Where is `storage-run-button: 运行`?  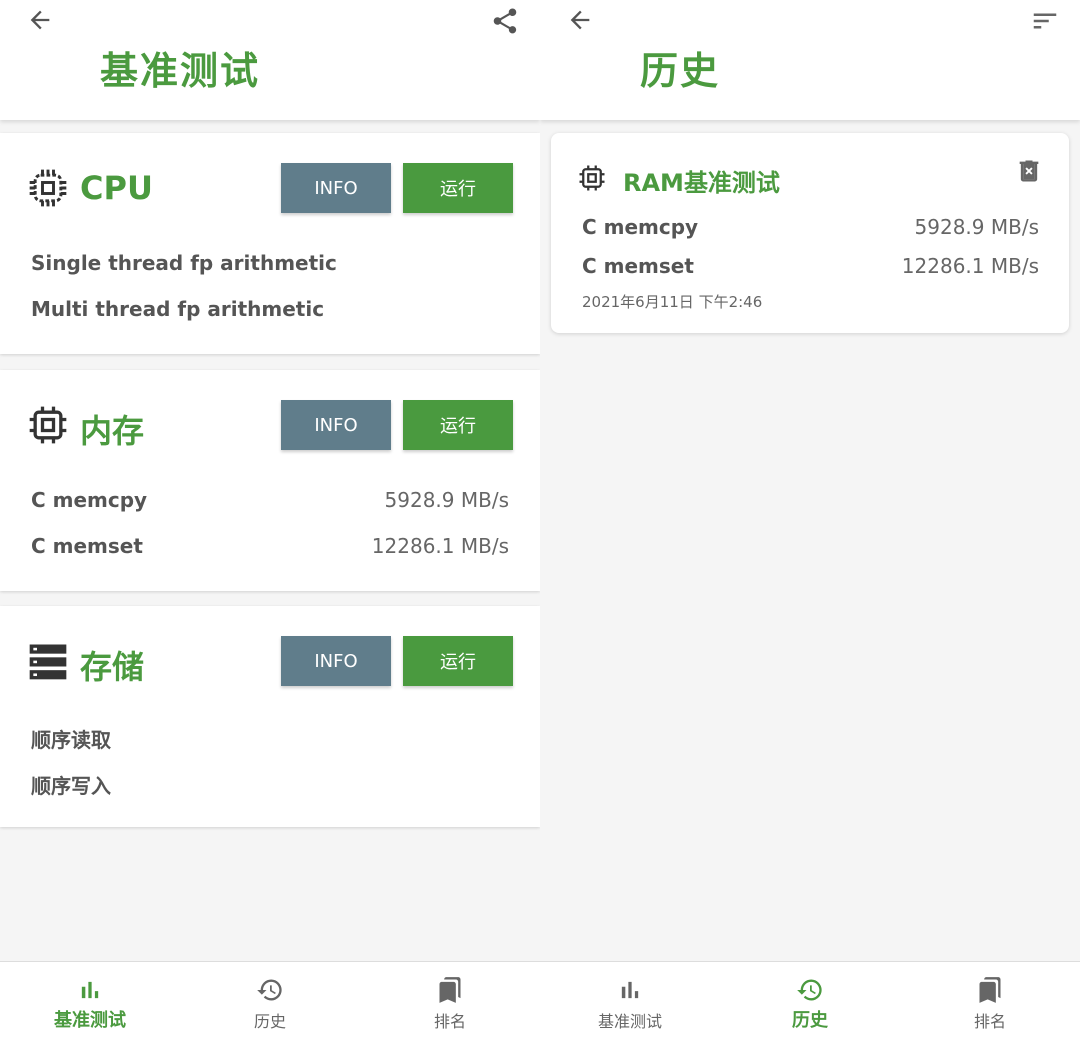 storage-run-button: 运行 is located at coordinates (458, 661).